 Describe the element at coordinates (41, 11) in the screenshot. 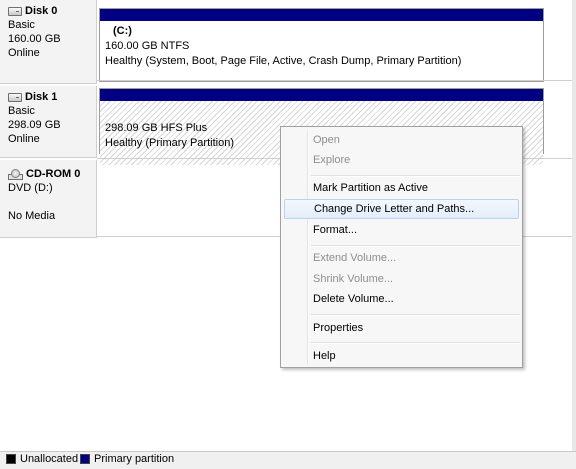

I see `disk-name: Disk 0` at that location.